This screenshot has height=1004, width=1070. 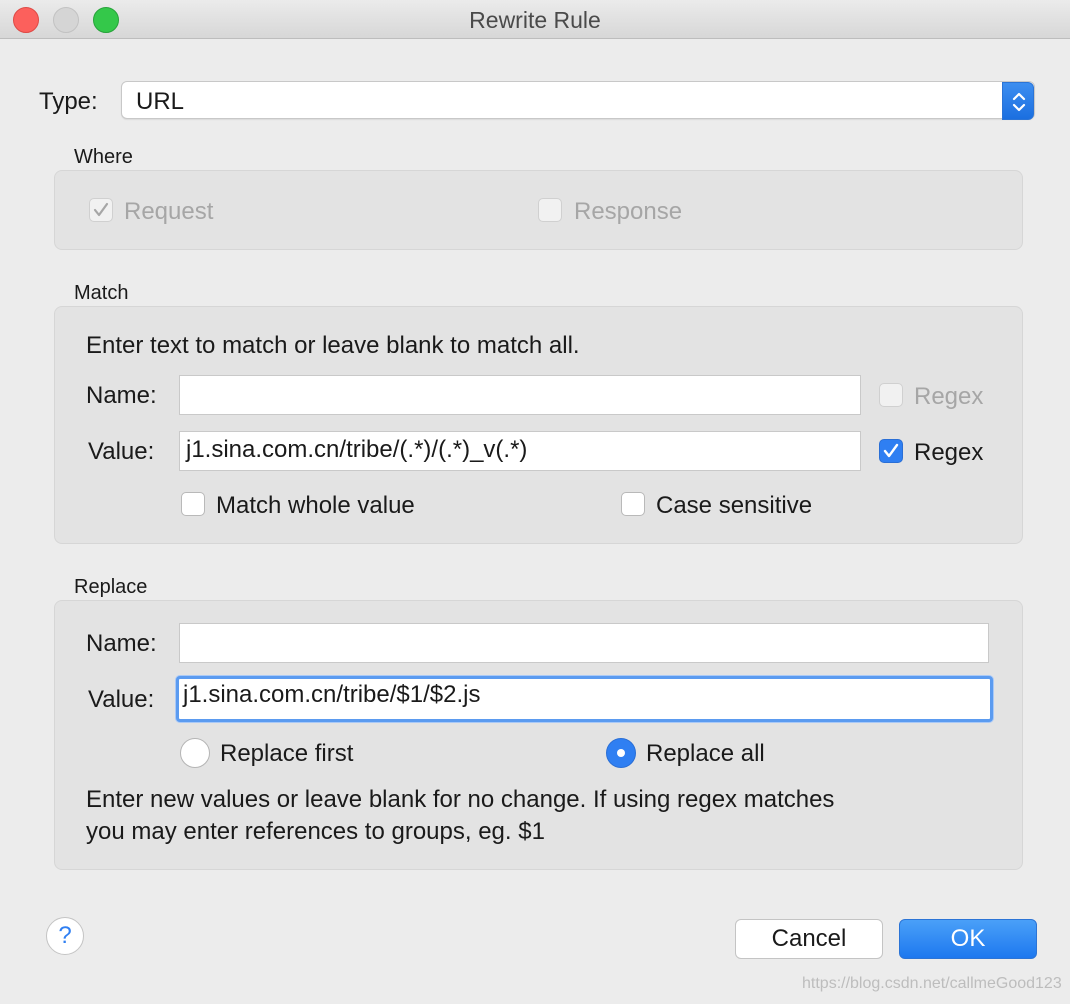 I want to click on replace-name-input, so click(x=584, y=643).